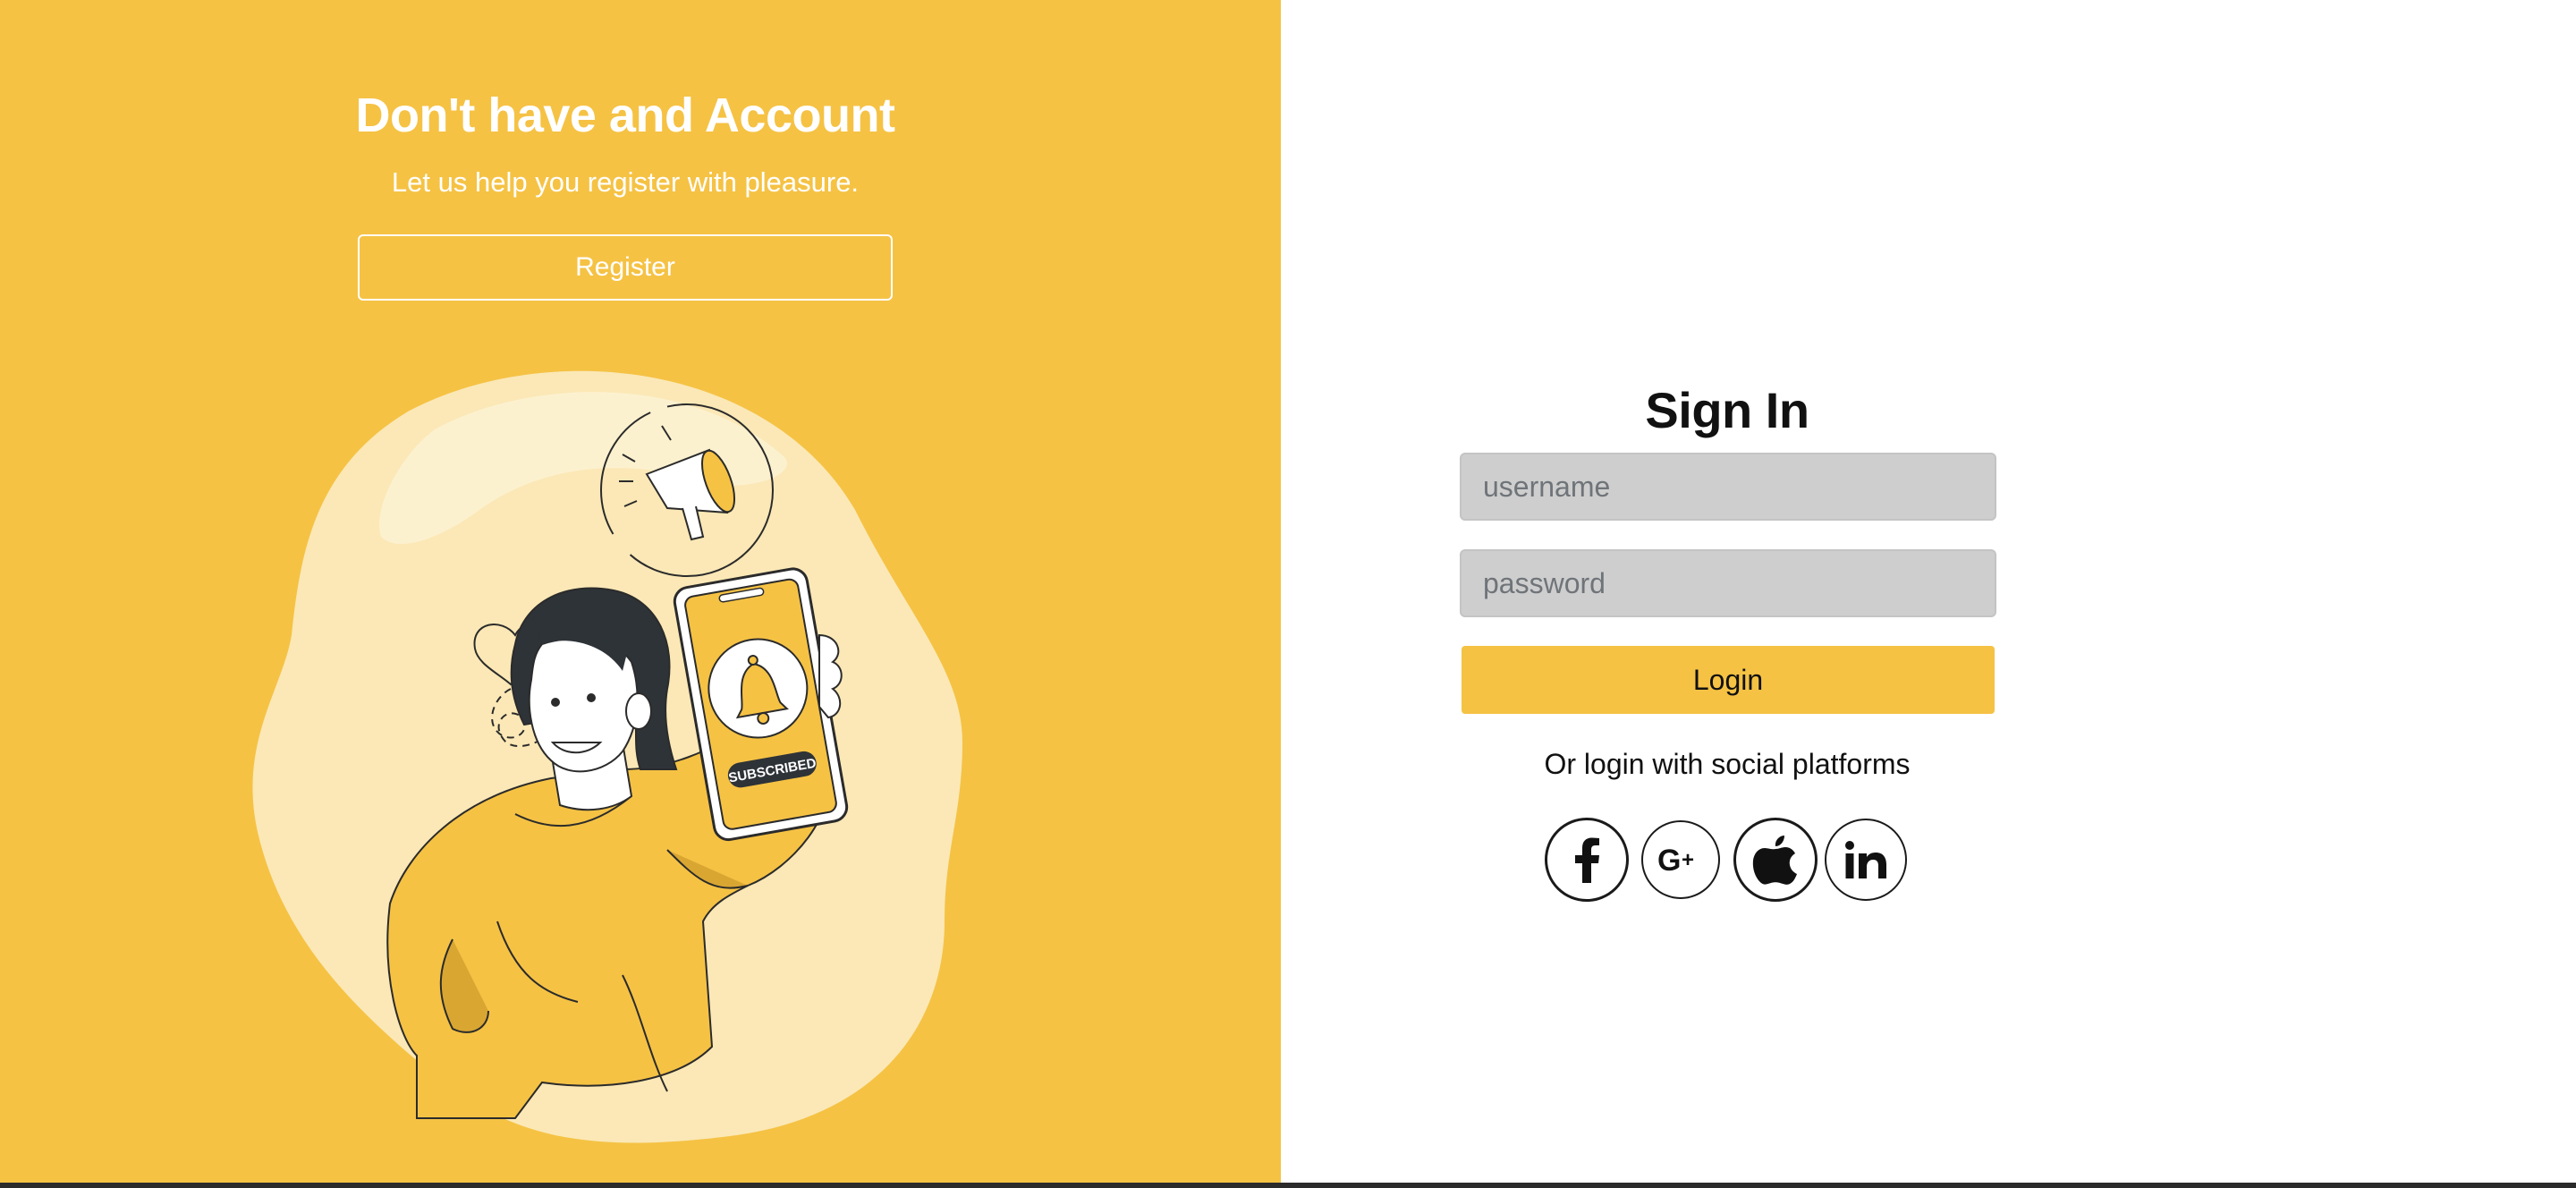  I want to click on apple-icon, so click(1775, 860).